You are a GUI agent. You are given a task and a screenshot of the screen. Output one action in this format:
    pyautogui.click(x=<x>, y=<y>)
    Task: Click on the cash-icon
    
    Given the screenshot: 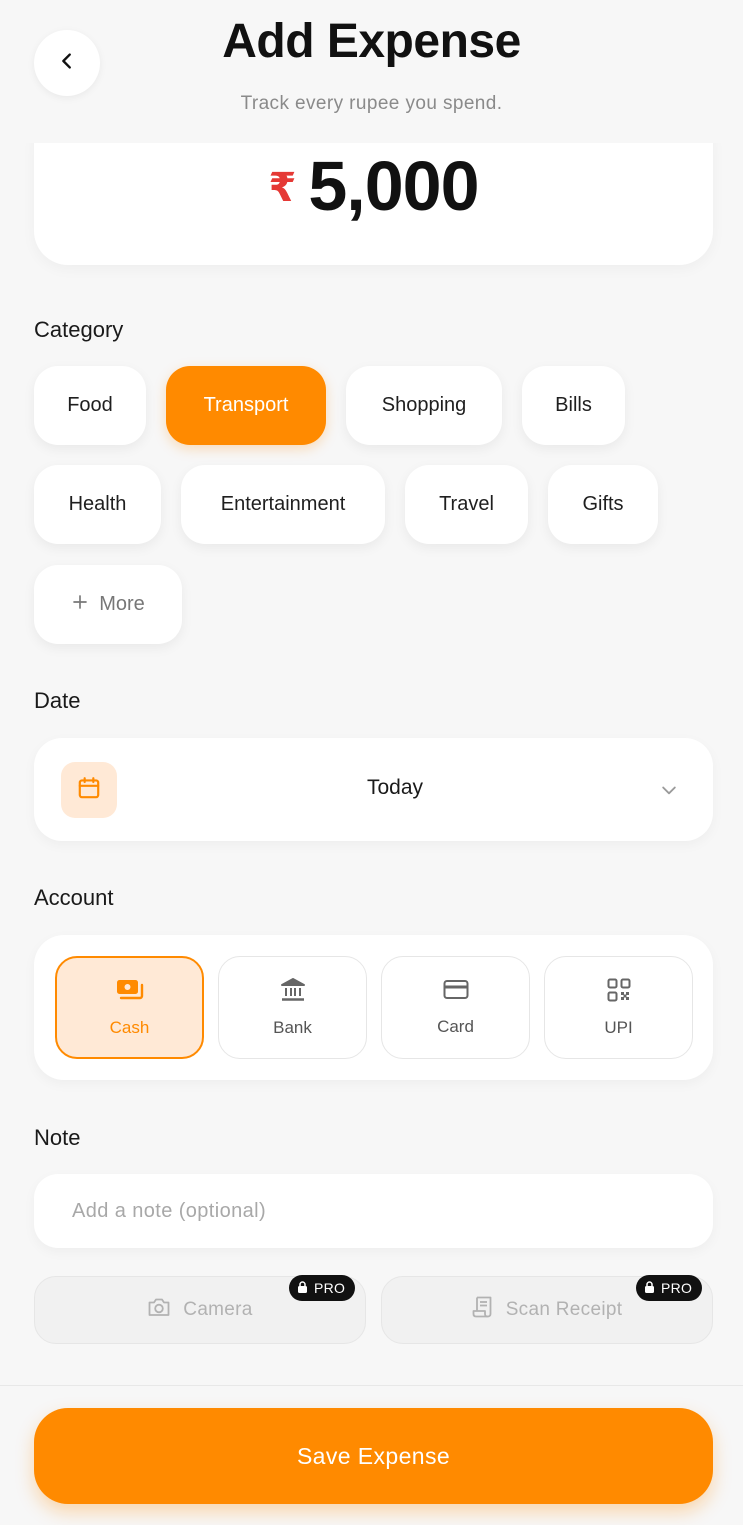 What is the action you would take?
    pyautogui.click(x=130, y=992)
    